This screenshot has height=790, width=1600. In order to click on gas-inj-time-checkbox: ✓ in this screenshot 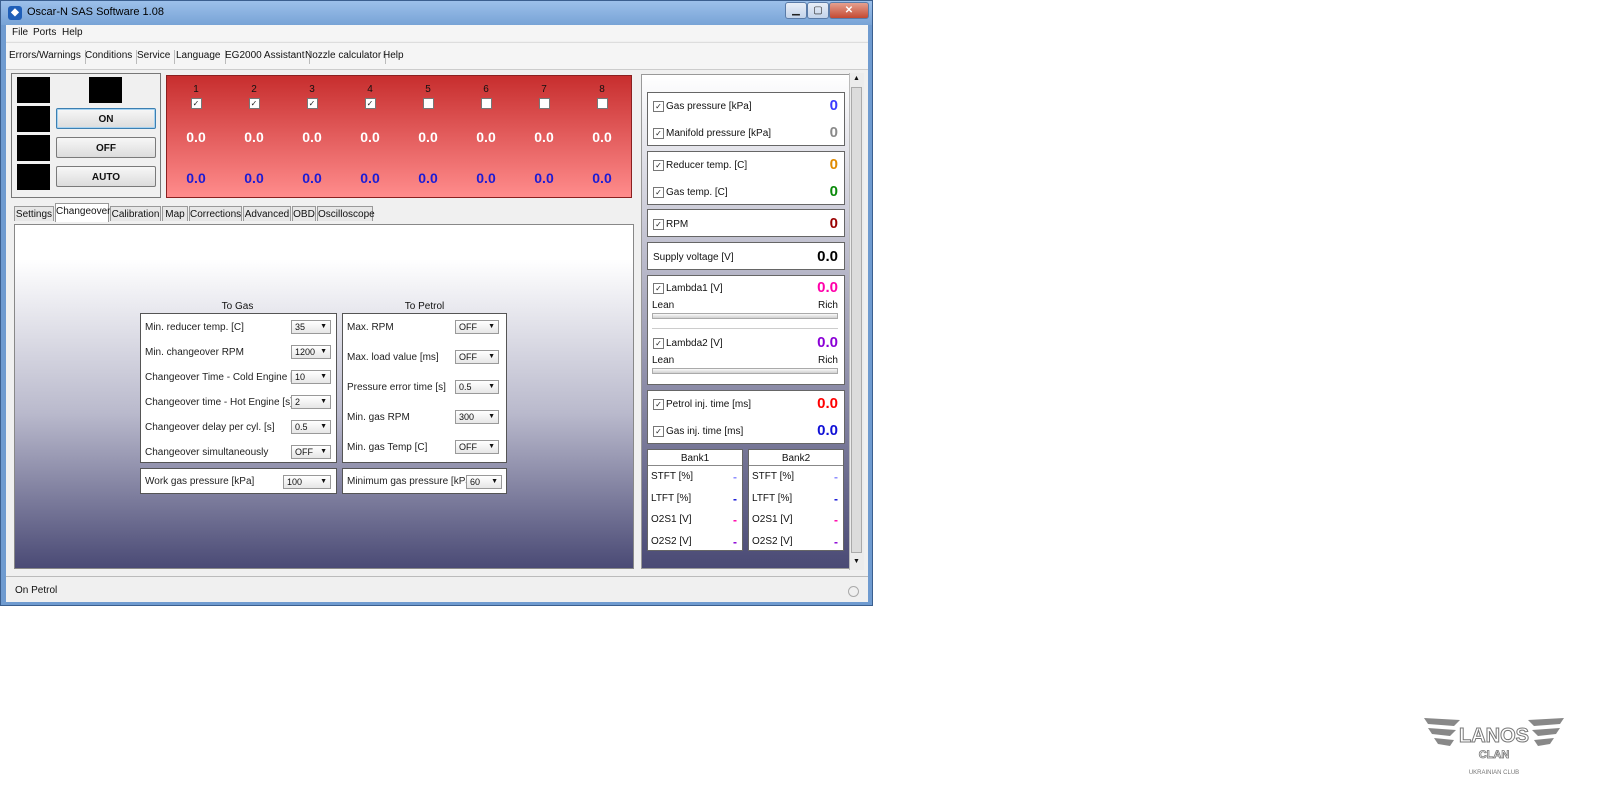, I will do `click(658, 431)`.